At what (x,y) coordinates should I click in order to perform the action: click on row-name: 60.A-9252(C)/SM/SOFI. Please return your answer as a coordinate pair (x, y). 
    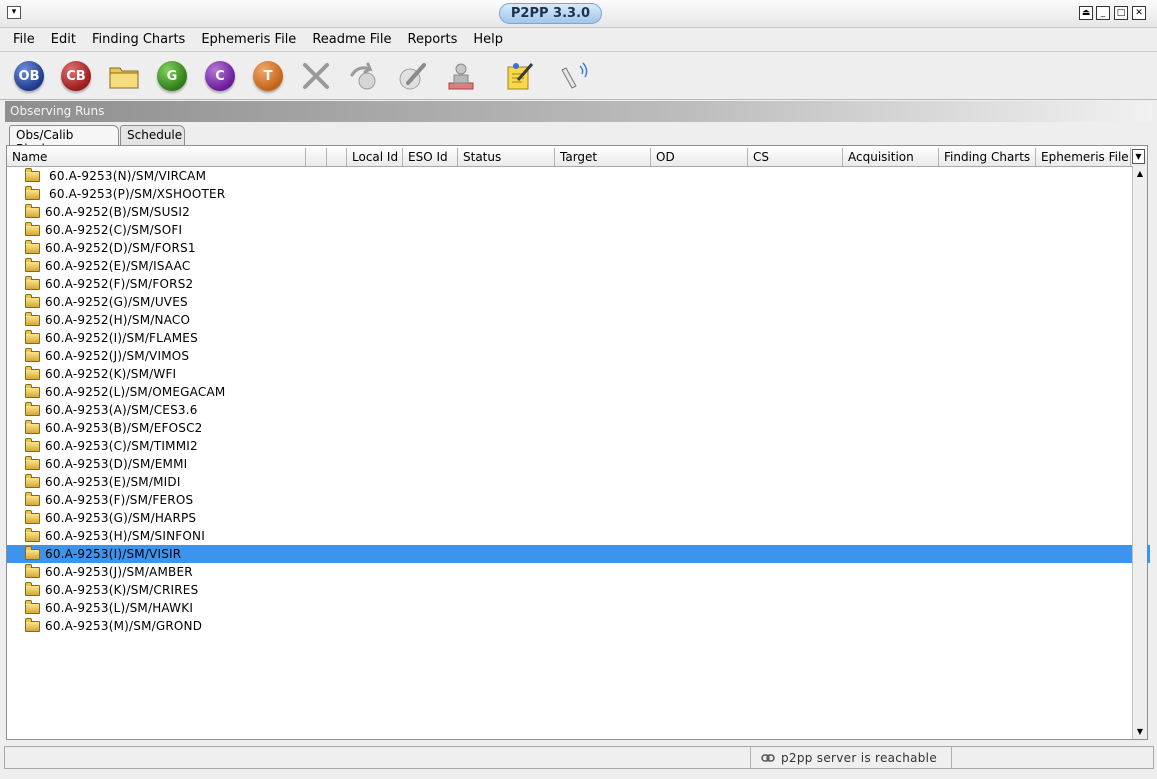
    Looking at the image, I should click on (114, 230).